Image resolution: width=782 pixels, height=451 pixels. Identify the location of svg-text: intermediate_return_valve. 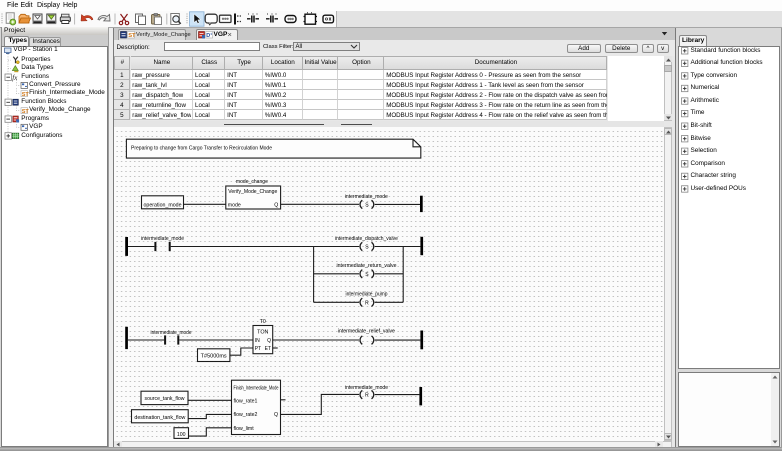
(366, 266).